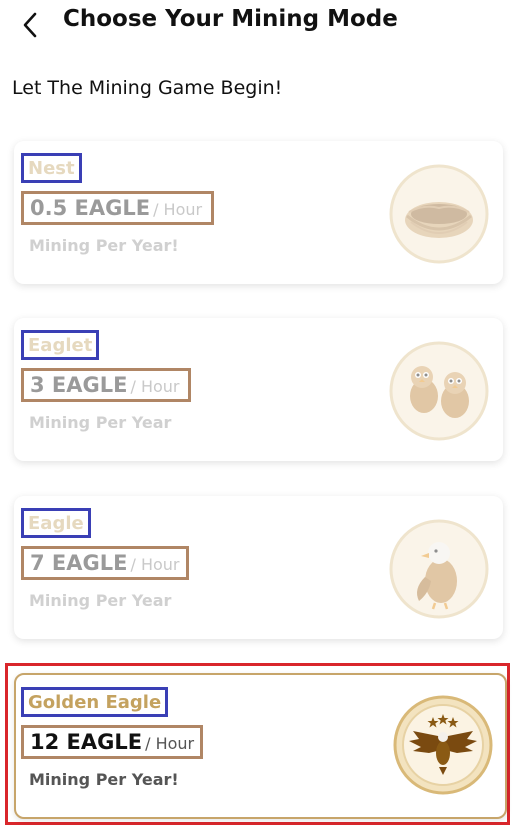 This screenshot has height=829, width=513. I want to click on mode-name-box: Eaglet, so click(60, 345).